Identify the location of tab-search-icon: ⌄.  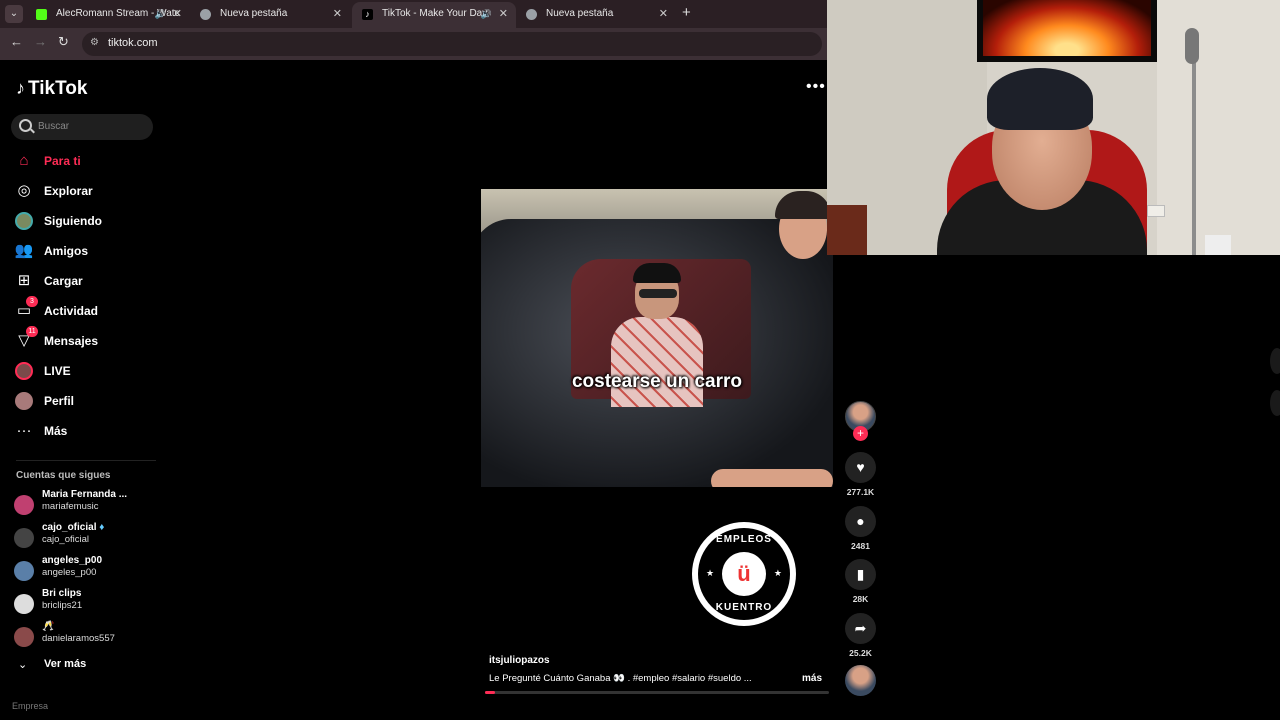
(14, 14).